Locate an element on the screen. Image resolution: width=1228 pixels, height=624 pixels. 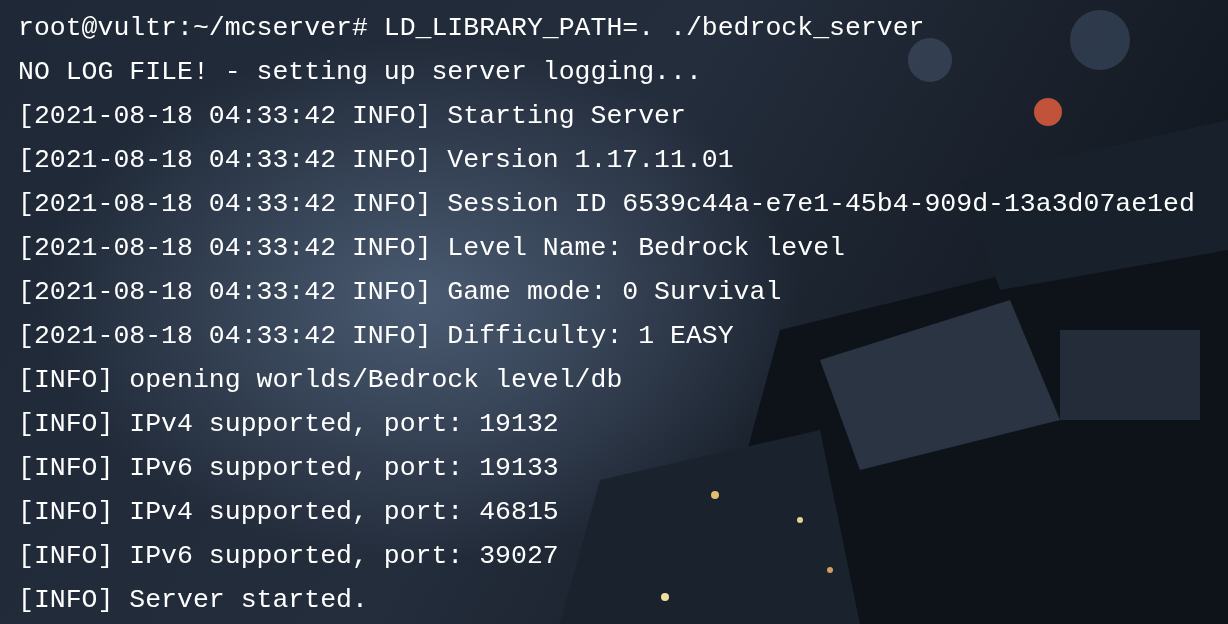
terminal-line: [2021-08-18 04:33:42 INFO] Session ID 6539c44a-e7e1-45b4-909d-13a3d07ae1ed is located at coordinates (606, 204).